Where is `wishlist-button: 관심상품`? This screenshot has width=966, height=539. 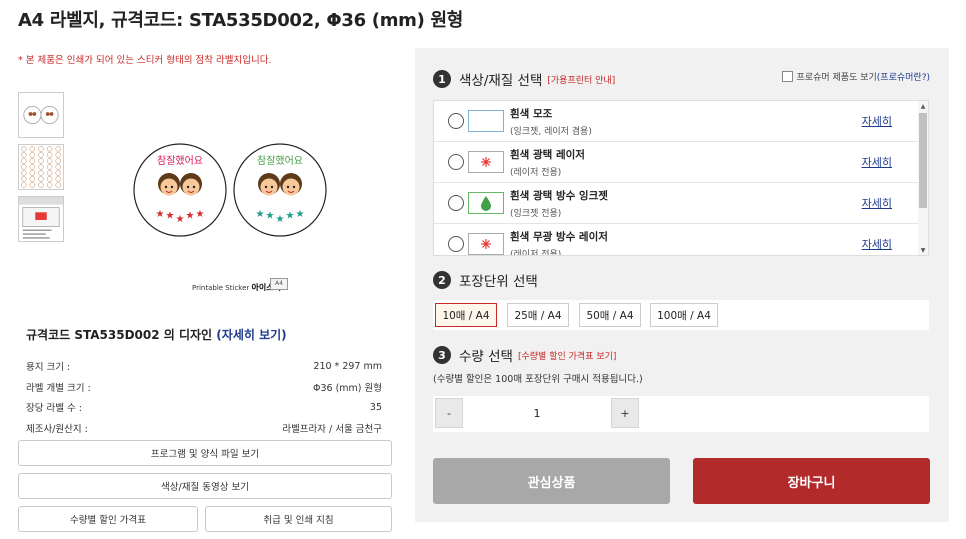 wishlist-button: 관심상품 is located at coordinates (551, 481).